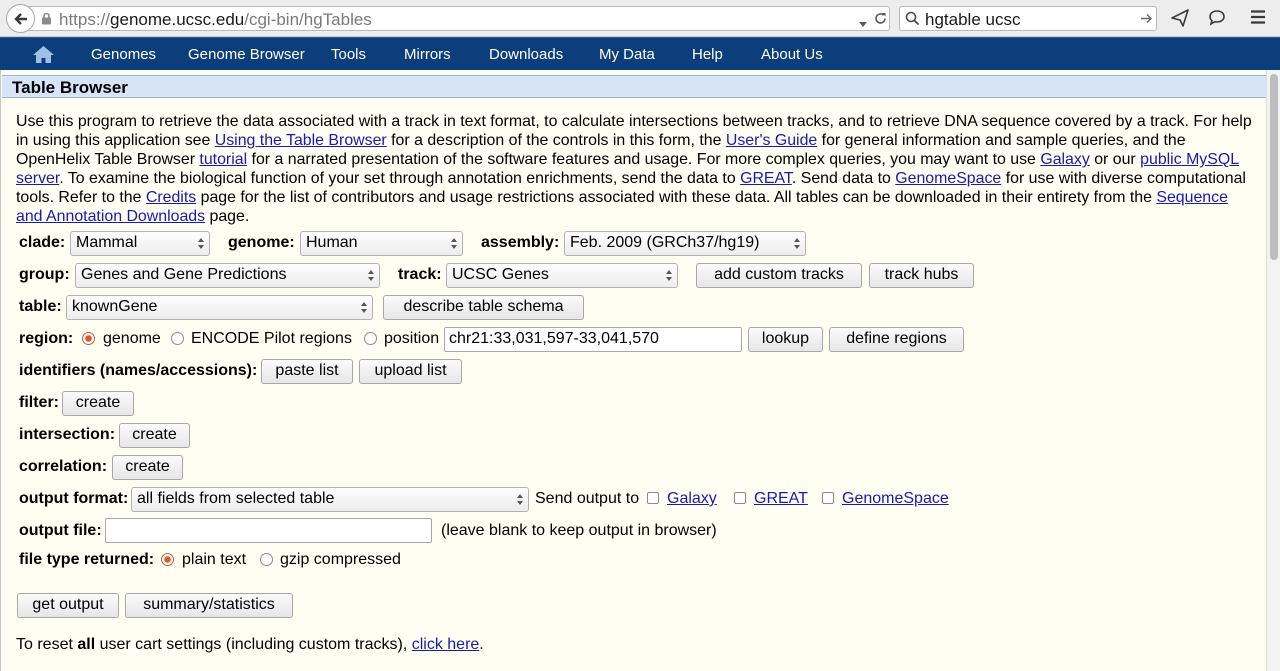 This screenshot has width=1280, height=671. Describe the element at coordinates (707, 54) in the screenshot. I see `nav-help: Help` at that location.